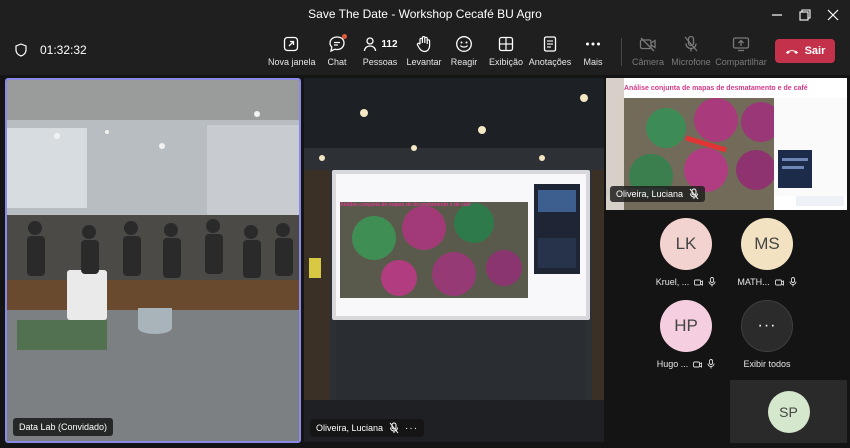 The image size is (850, 448). I want to click on participant-name-chip: Oliveira, Luciana ···, so click(367, 428).